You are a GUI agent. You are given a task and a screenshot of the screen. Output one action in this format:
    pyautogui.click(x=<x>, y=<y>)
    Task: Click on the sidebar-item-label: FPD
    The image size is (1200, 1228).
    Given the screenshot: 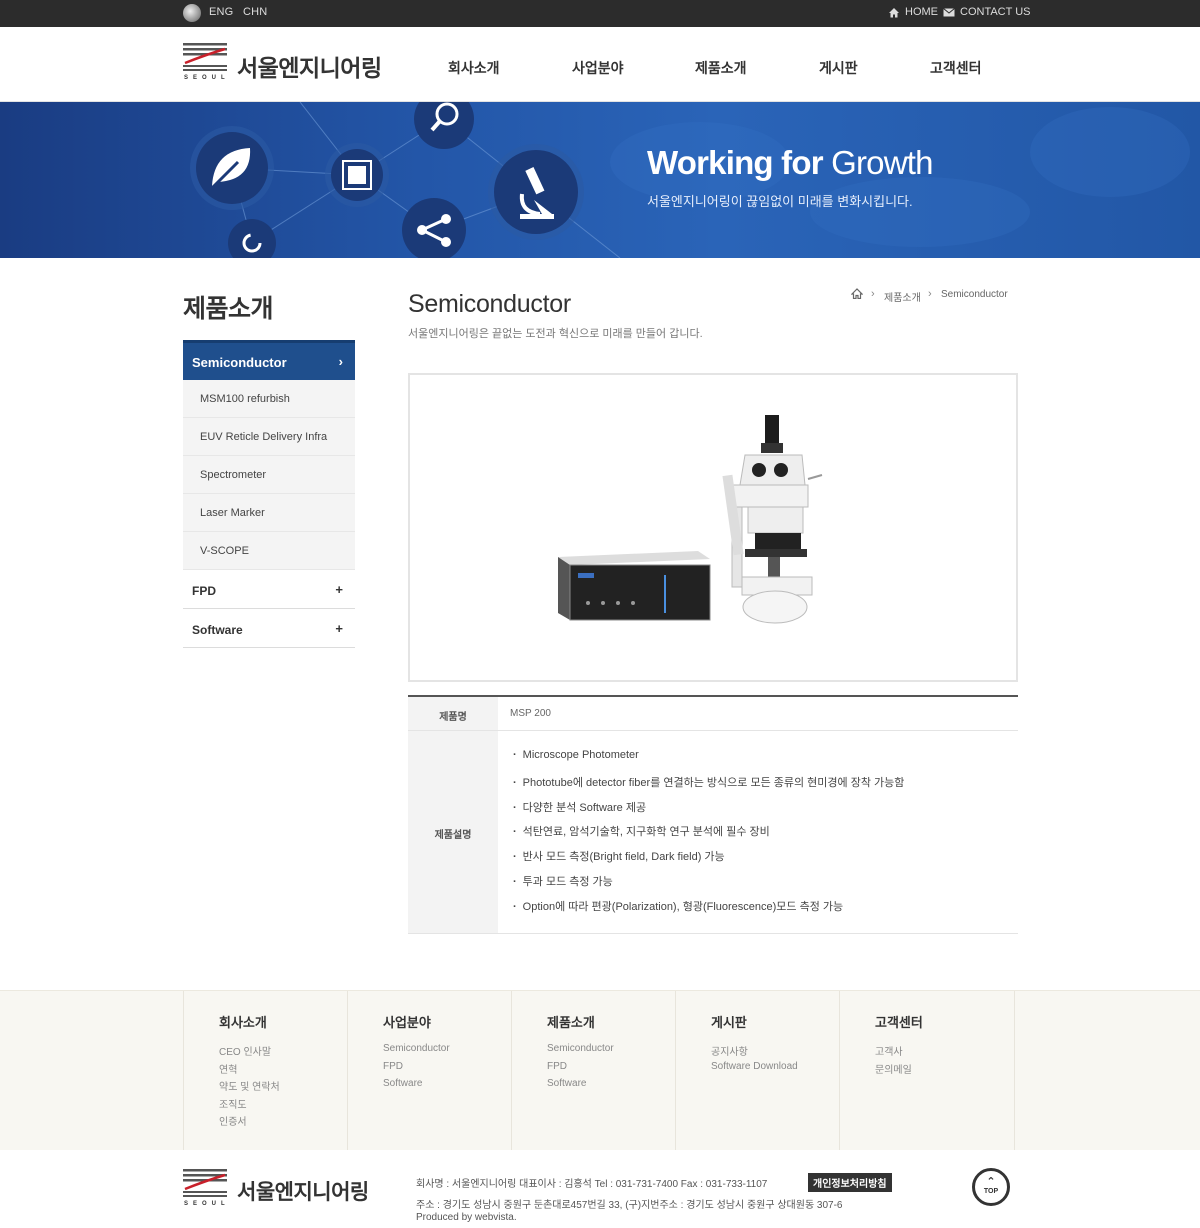 What is the action you would take?
    pyautogui.click(x=204, y=591)
    